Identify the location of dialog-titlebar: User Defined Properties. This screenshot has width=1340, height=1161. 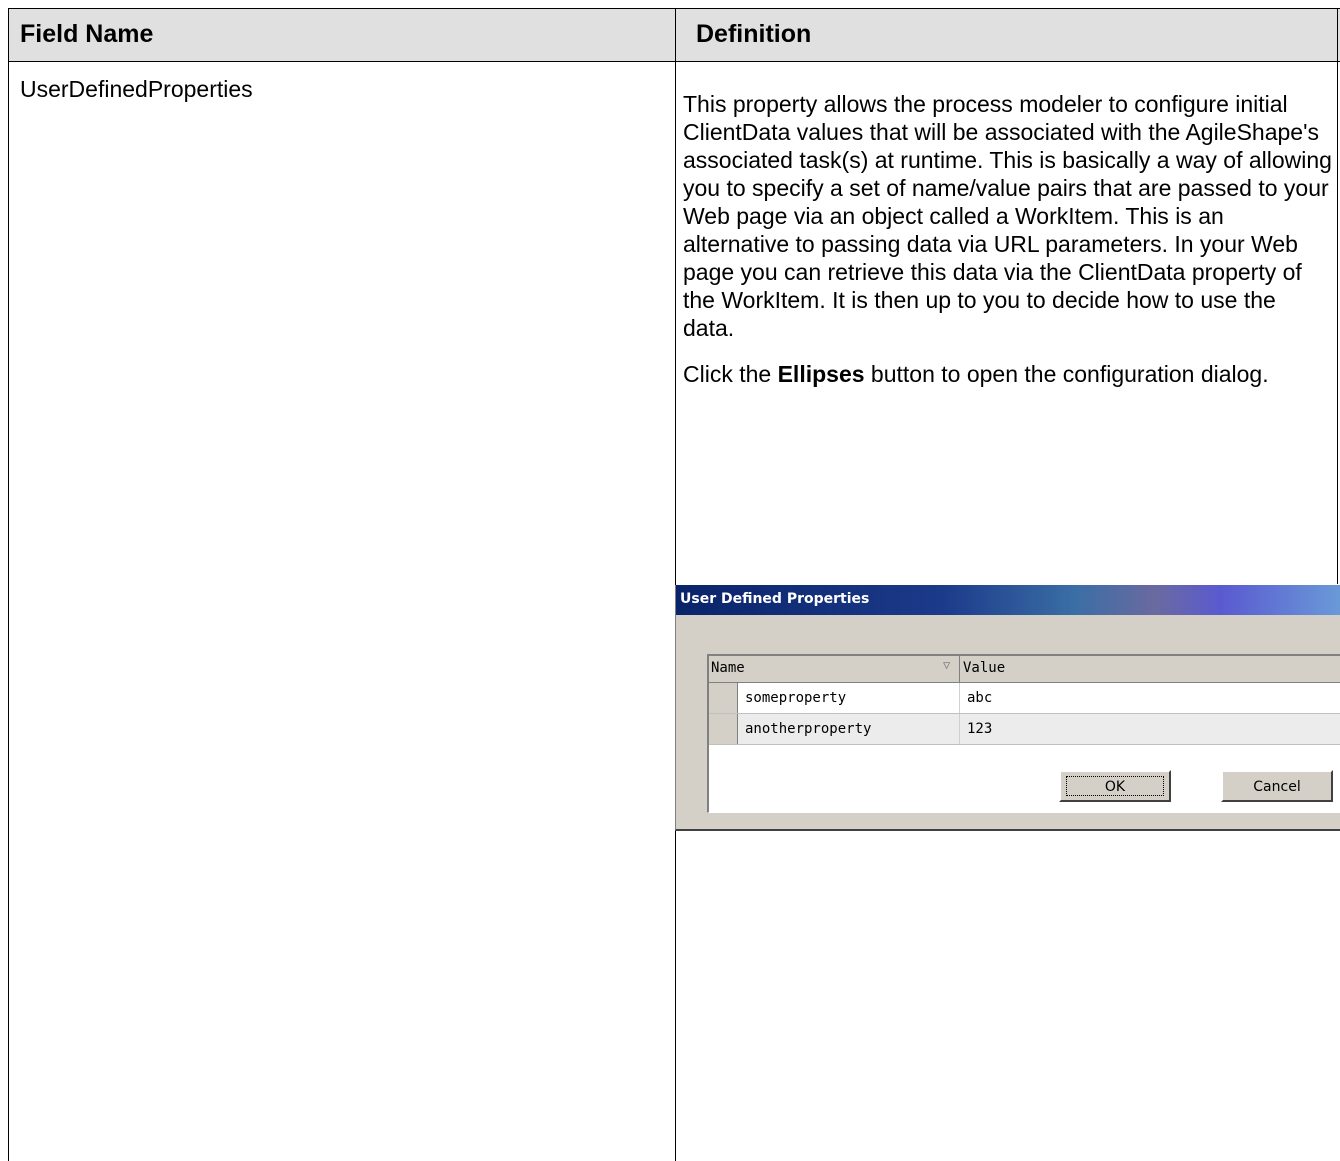
(1008, 600).